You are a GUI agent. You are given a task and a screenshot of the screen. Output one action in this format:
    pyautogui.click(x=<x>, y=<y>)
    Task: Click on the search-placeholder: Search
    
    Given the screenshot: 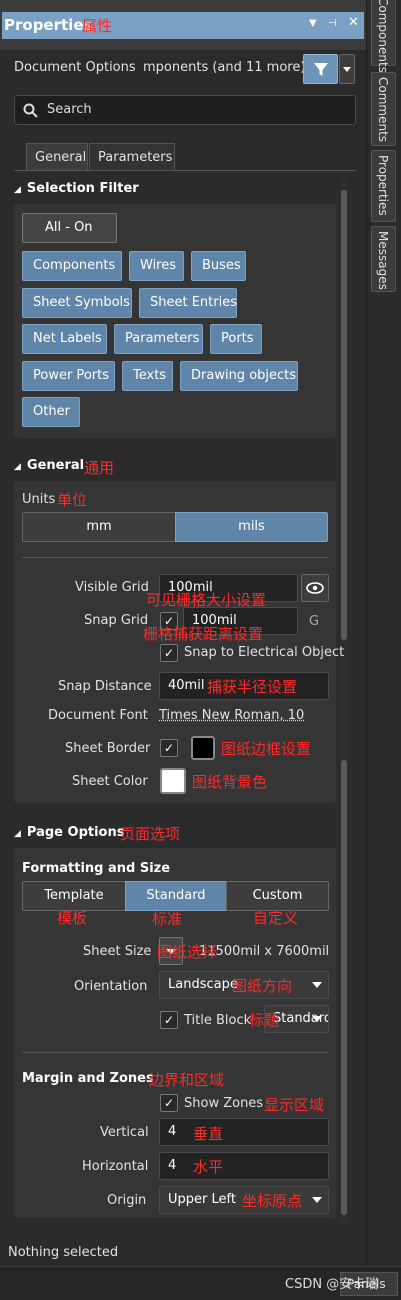 What is the action you would take?
    pyautogui.click(x=69, y=109)
    